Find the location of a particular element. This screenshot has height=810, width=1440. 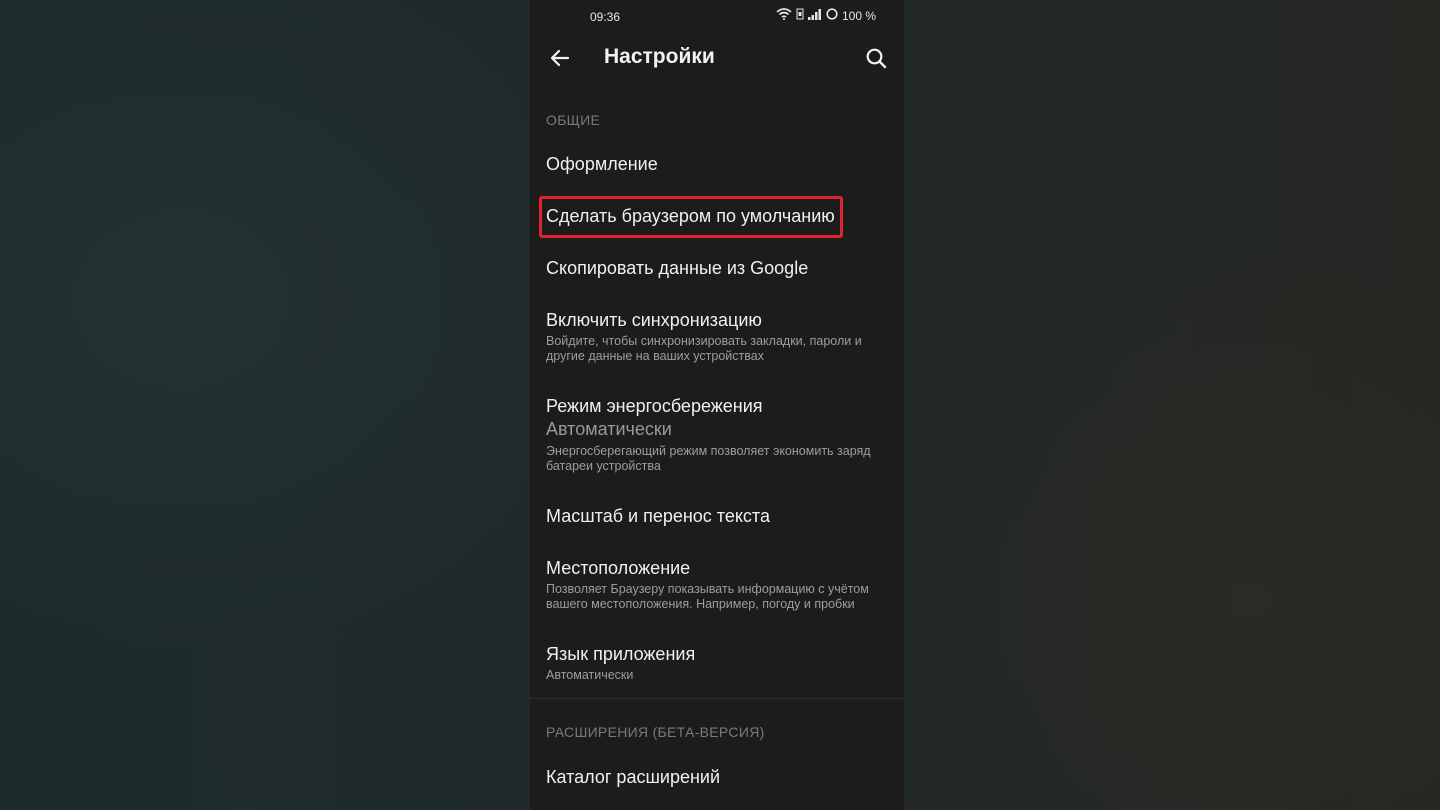

item-subtitle: Автоматически is located at coordinates (590, 675).